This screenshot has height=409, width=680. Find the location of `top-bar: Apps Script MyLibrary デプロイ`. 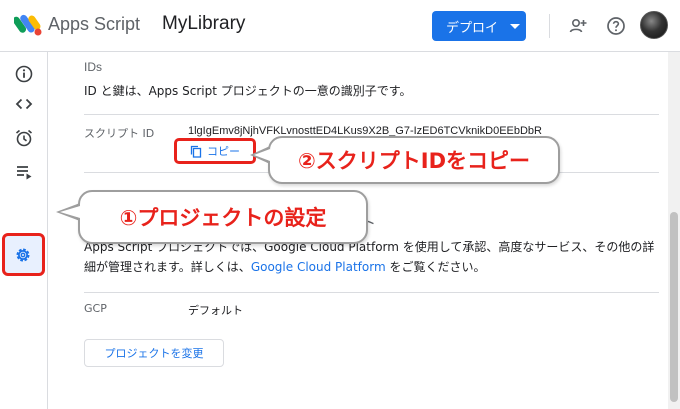

top-bar: Apps Script MyLibrary デプロイ is located at coordinates (340, 26).